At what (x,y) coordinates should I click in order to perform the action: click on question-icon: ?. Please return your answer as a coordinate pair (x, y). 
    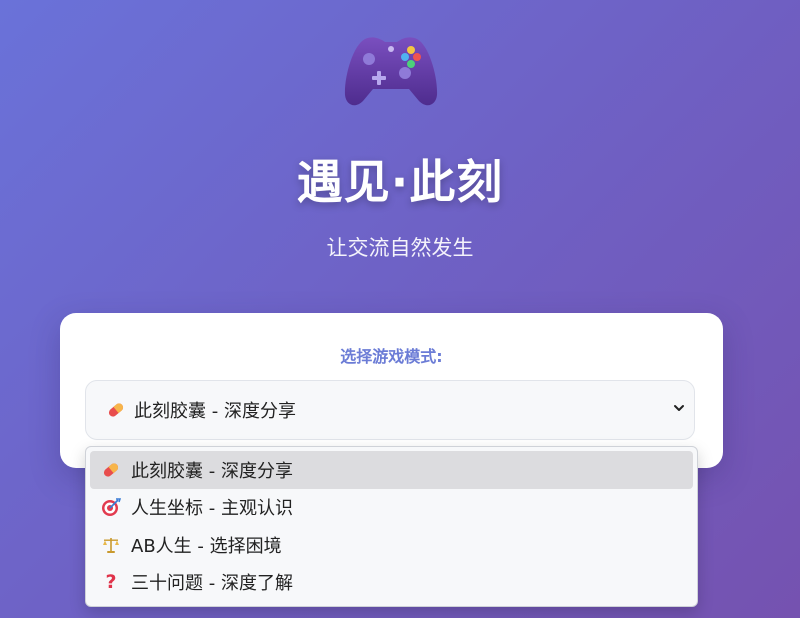
    Looking at the image, I should click on (111, 582).